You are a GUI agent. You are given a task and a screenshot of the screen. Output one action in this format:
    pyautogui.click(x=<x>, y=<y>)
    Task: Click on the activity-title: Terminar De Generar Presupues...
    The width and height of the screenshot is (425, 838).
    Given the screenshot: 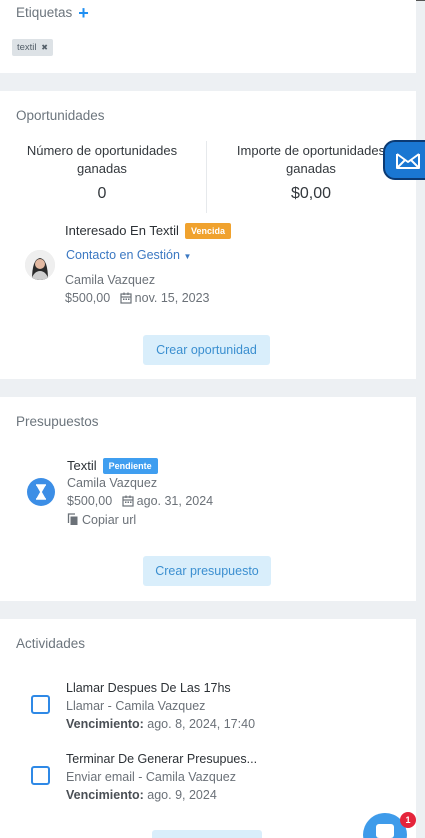 What is the action you would take?
    pyautogui.click(x=161, y=759)
    